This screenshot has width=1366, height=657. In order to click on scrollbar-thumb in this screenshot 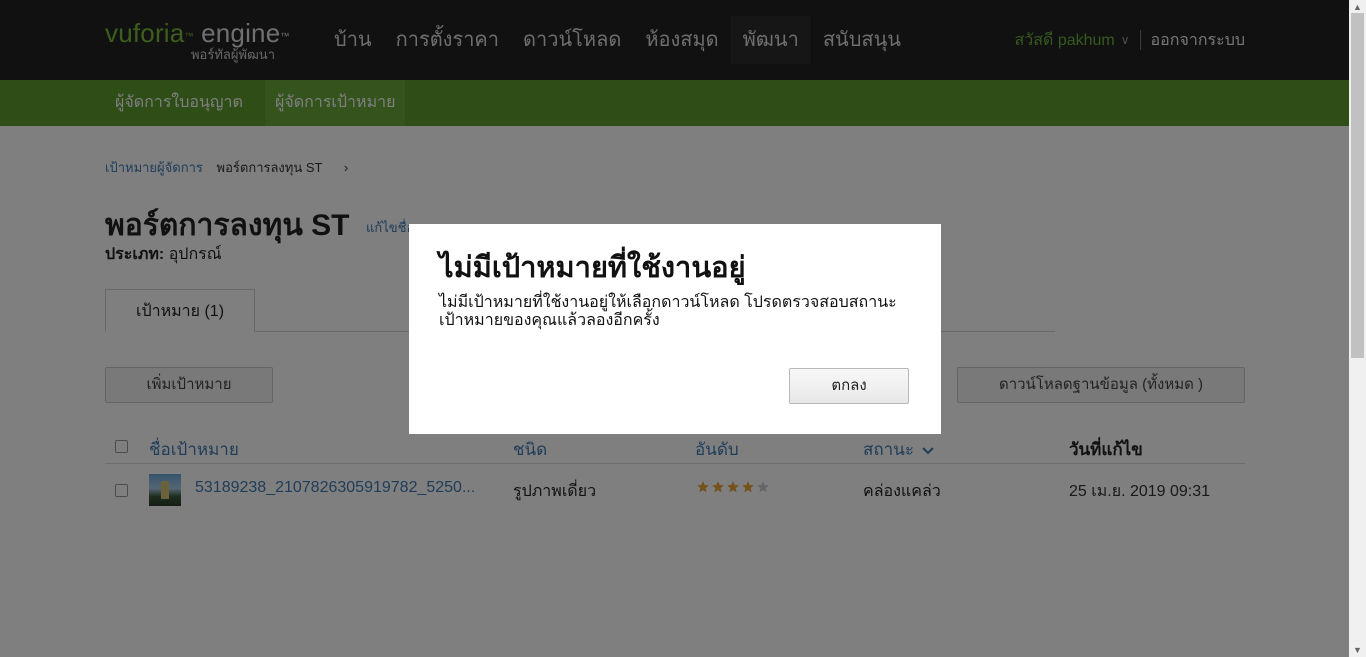, I will do `click(1357, 185)`.